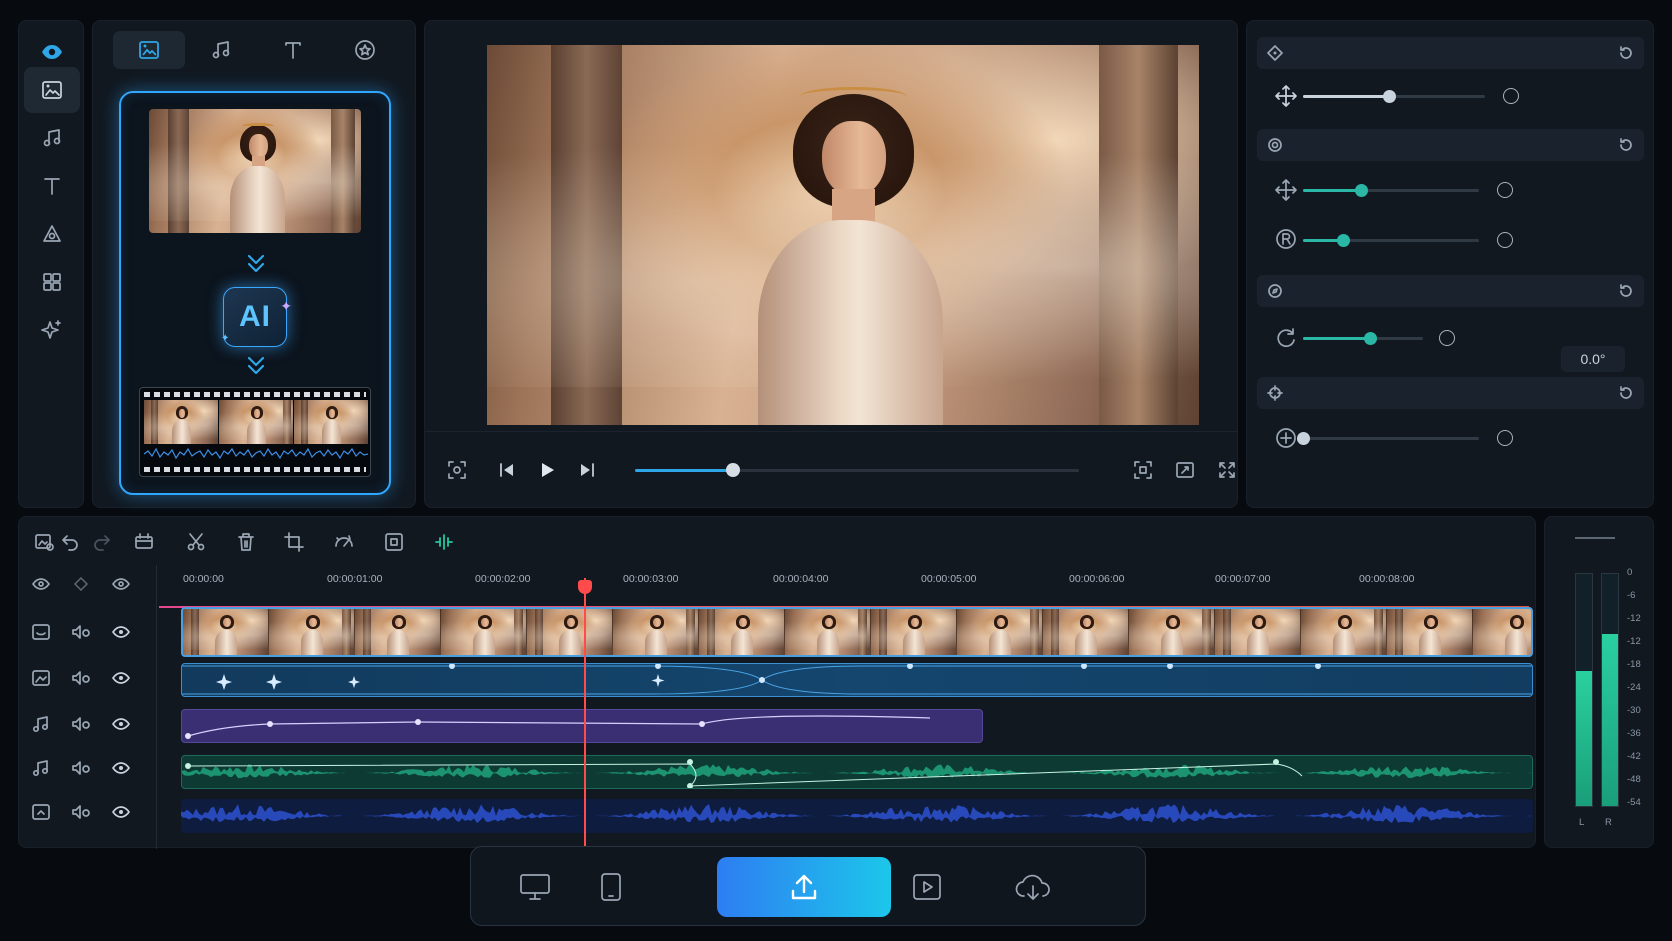 This screenshot has height=941, width=1672. What do you see at coordinates (1363, 338) in the screenshot?
I see `rotation-slider` at bounding box center [1363, 338].